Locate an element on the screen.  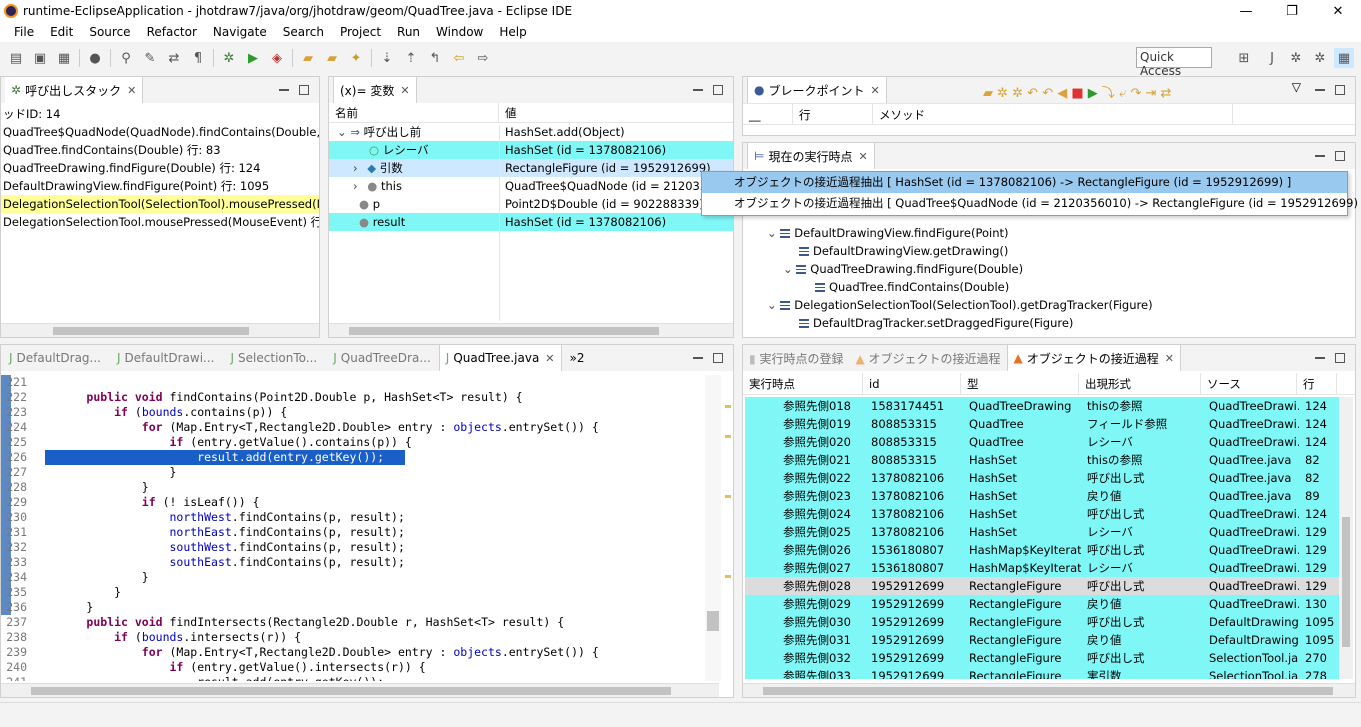
vertical-scrollbar is located at coordinates (1346, 538).